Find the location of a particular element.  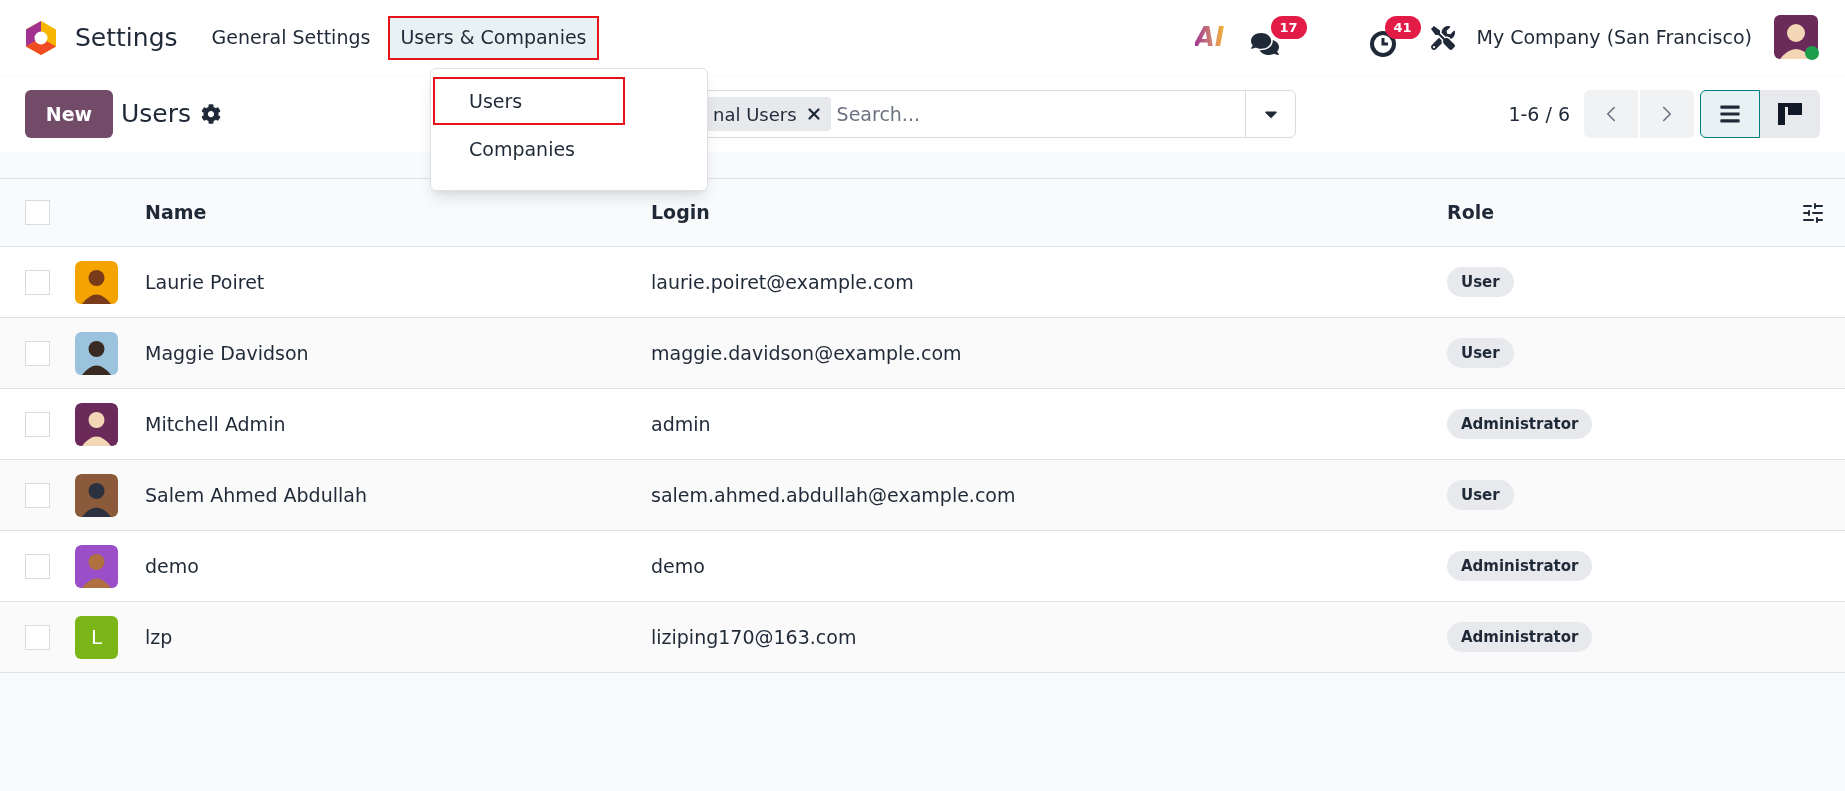

avatar-initial: L is located at coordinates (96, 637).